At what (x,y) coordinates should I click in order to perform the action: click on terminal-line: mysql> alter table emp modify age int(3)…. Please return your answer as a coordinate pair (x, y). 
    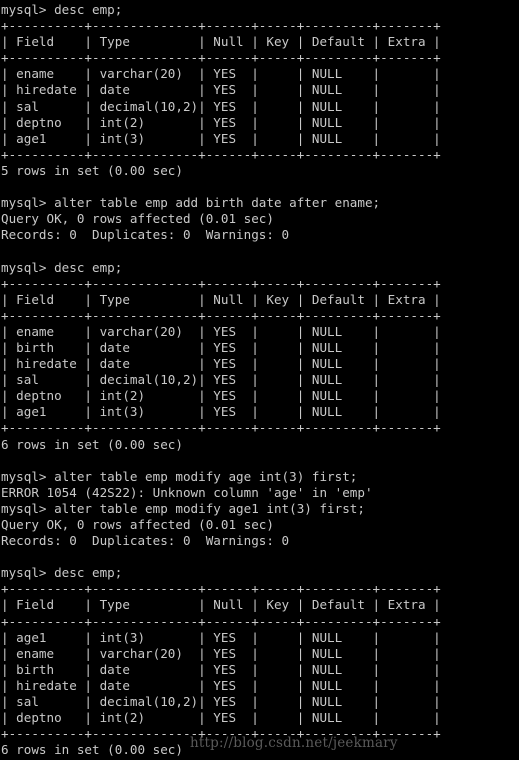
    Looking at the image, I should click on (179, 476).